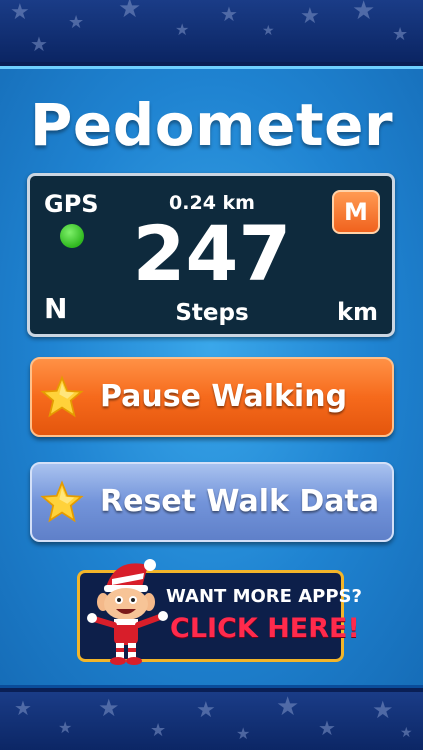  What do you see at coordinates (211, 125) in the screenshot?
I see `page-title: Pedometer` at bounding box center [211, 125].